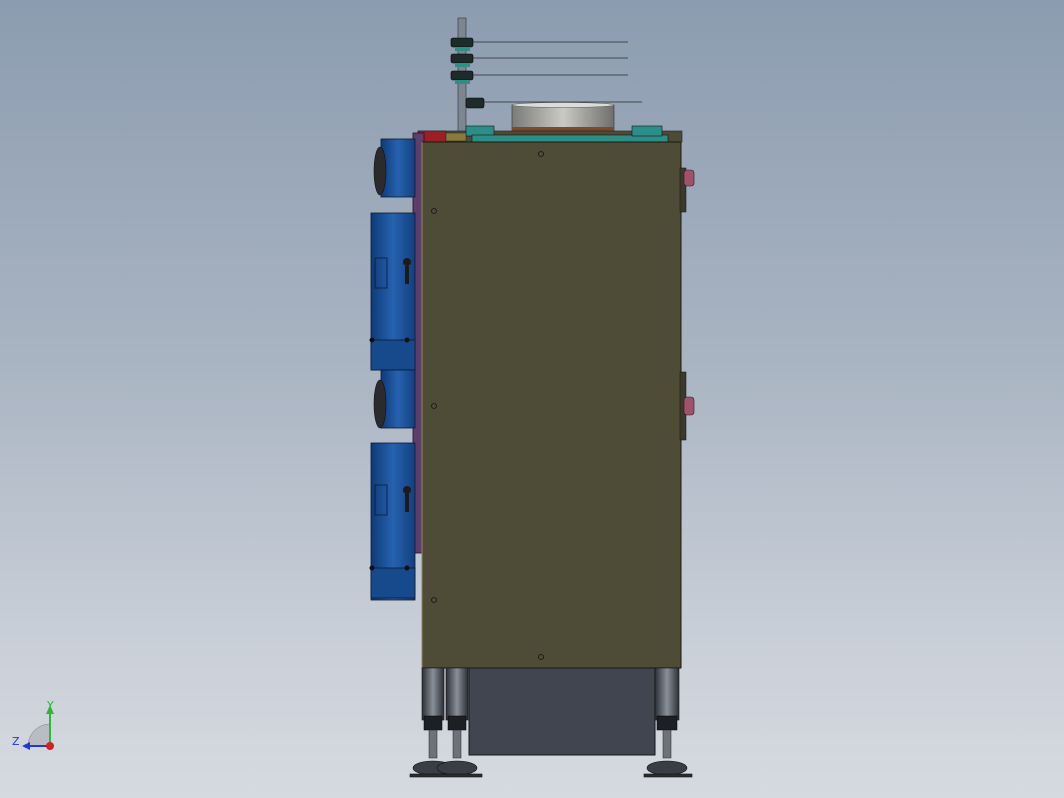  I want to click on connector-upper, so click(687, 190).